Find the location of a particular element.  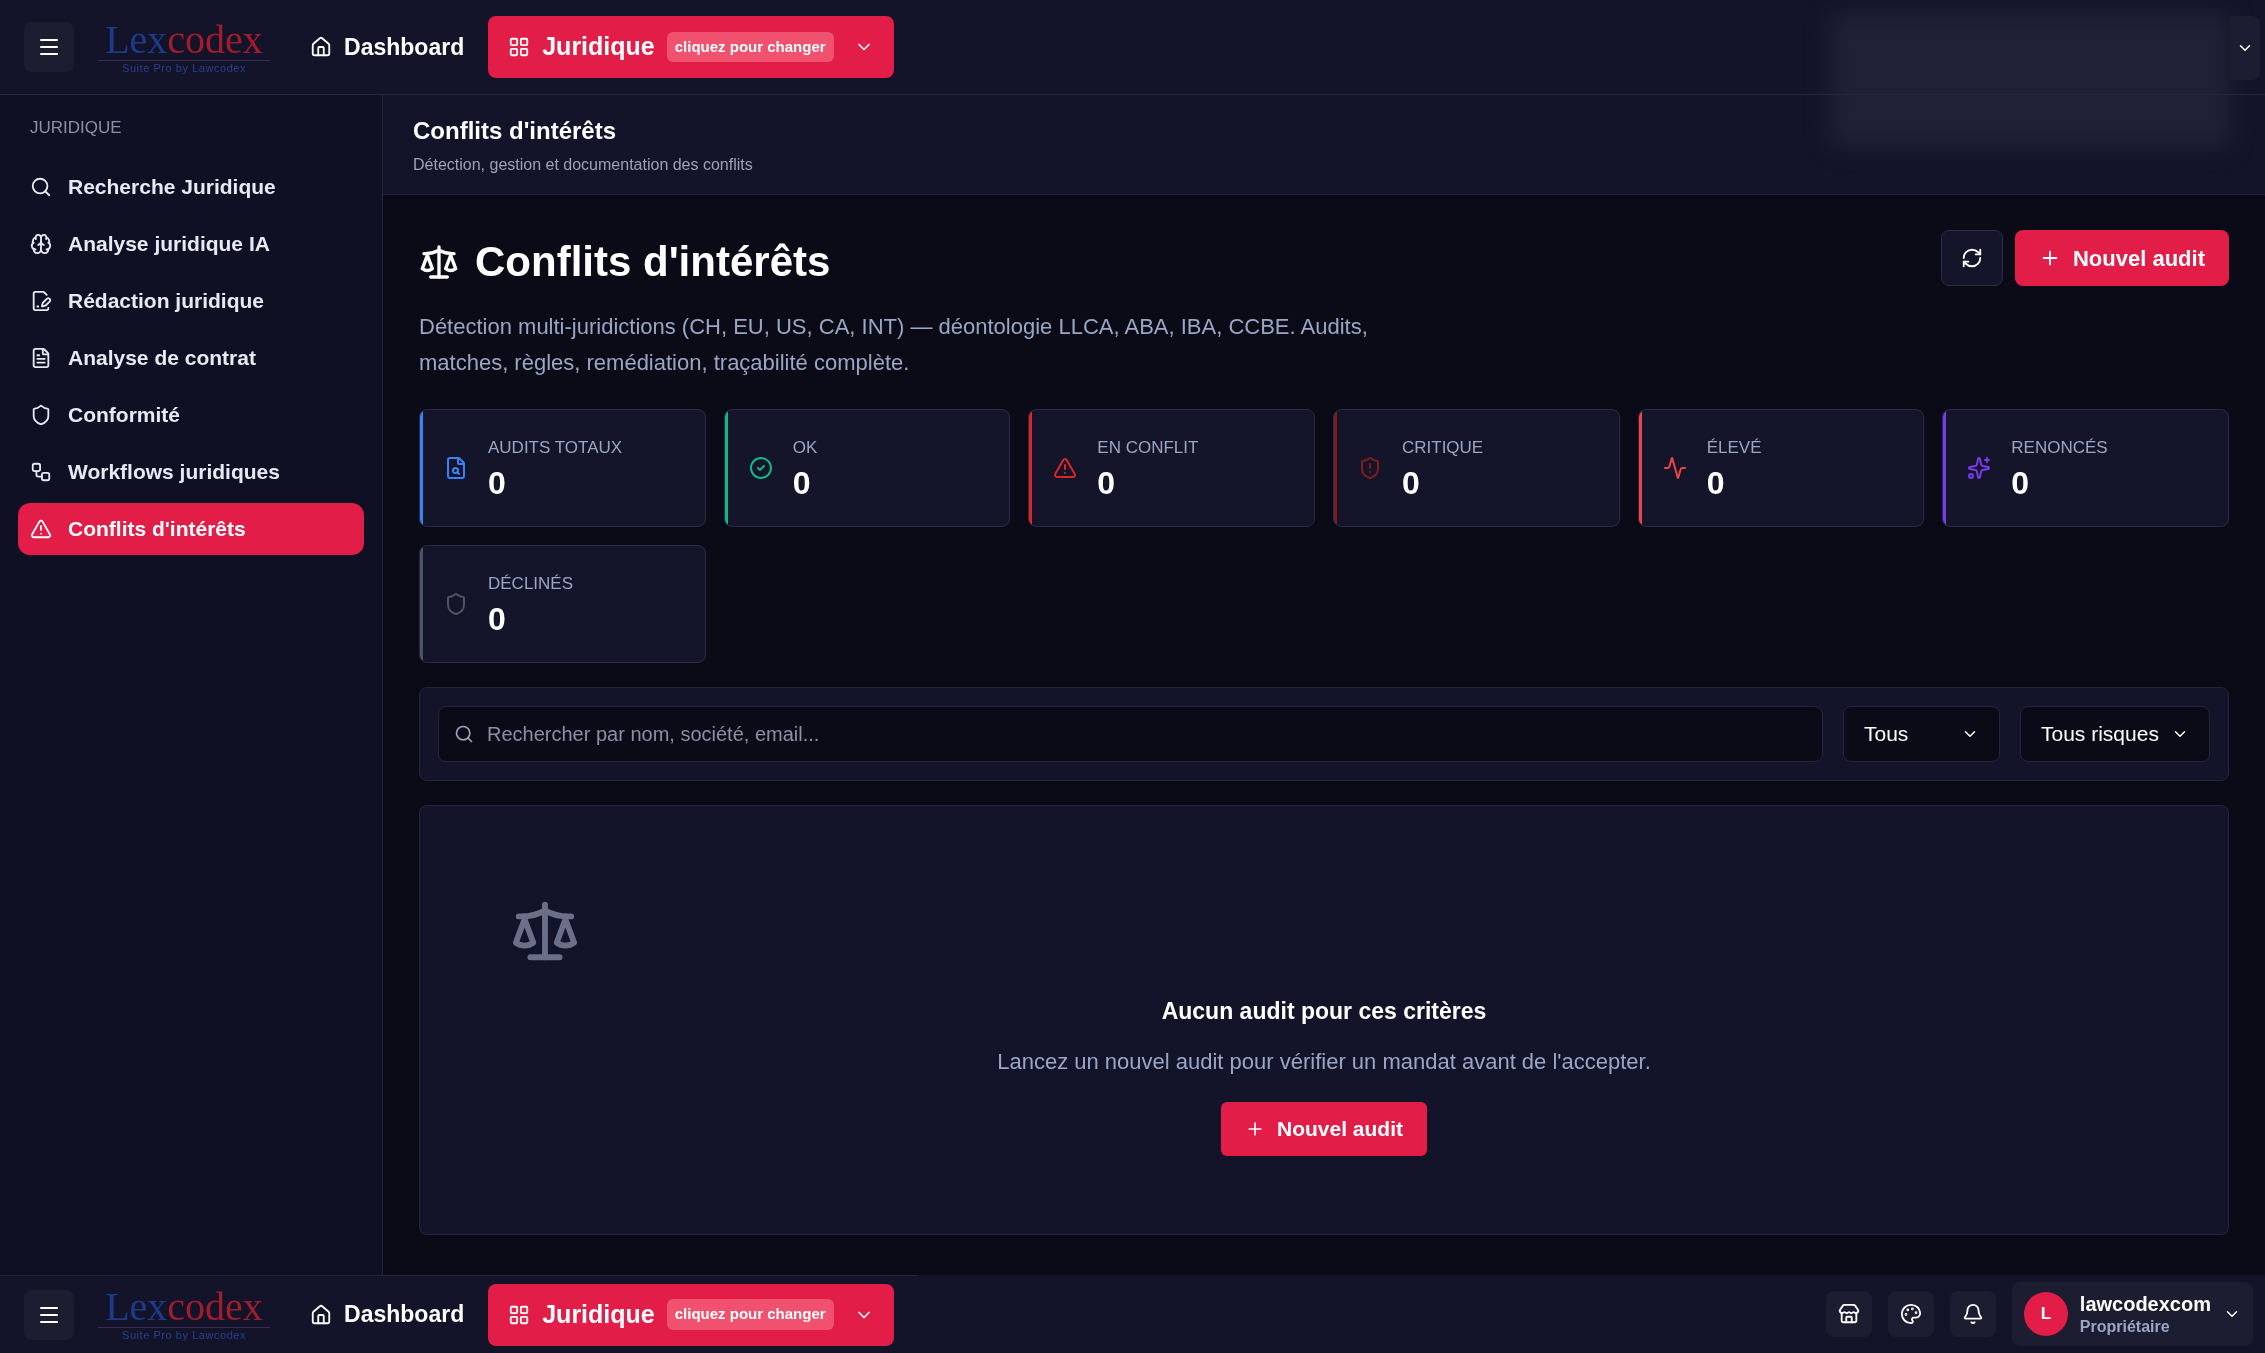

user-name: lawcodexcom is located at coordinates (2145, 1304).